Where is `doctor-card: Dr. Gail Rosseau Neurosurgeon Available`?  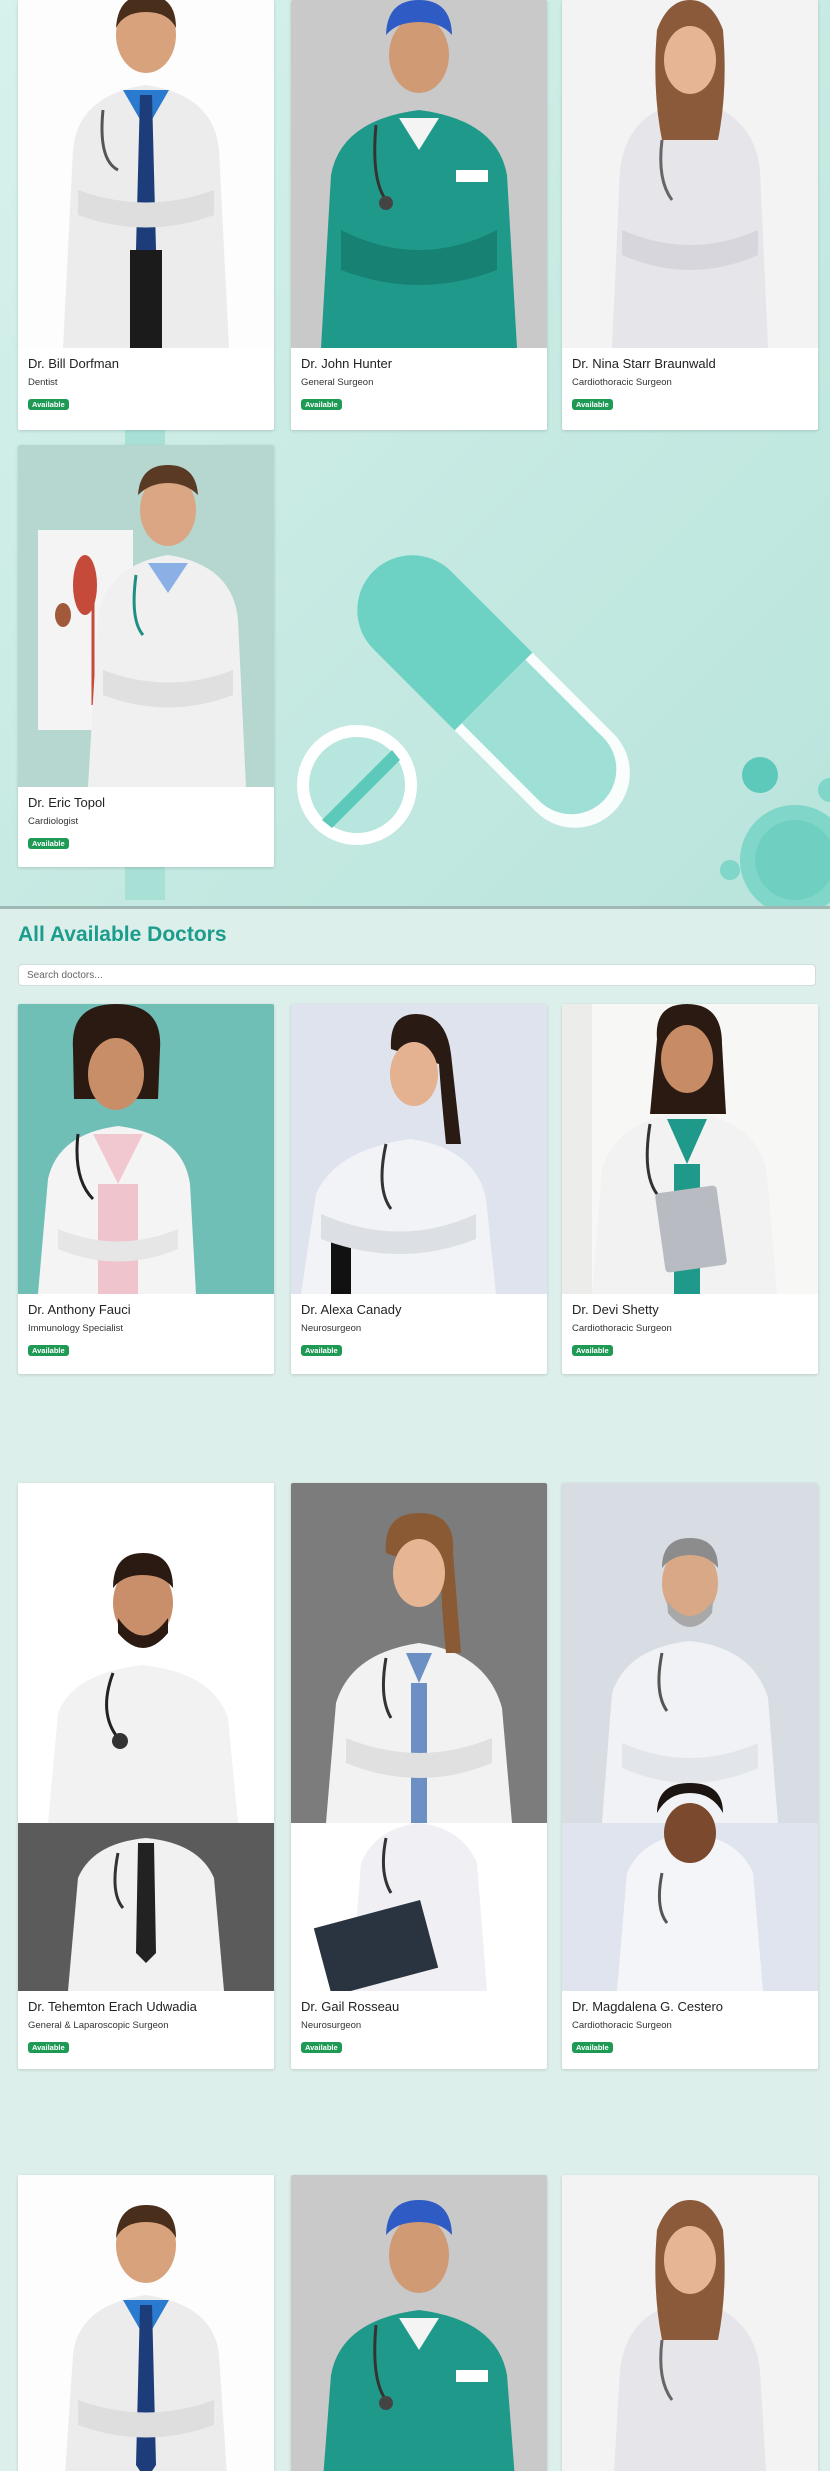 doctor-card: Dr. Gail Rosseau Neurosurgeon Available is located at coordinates (419, 1776).